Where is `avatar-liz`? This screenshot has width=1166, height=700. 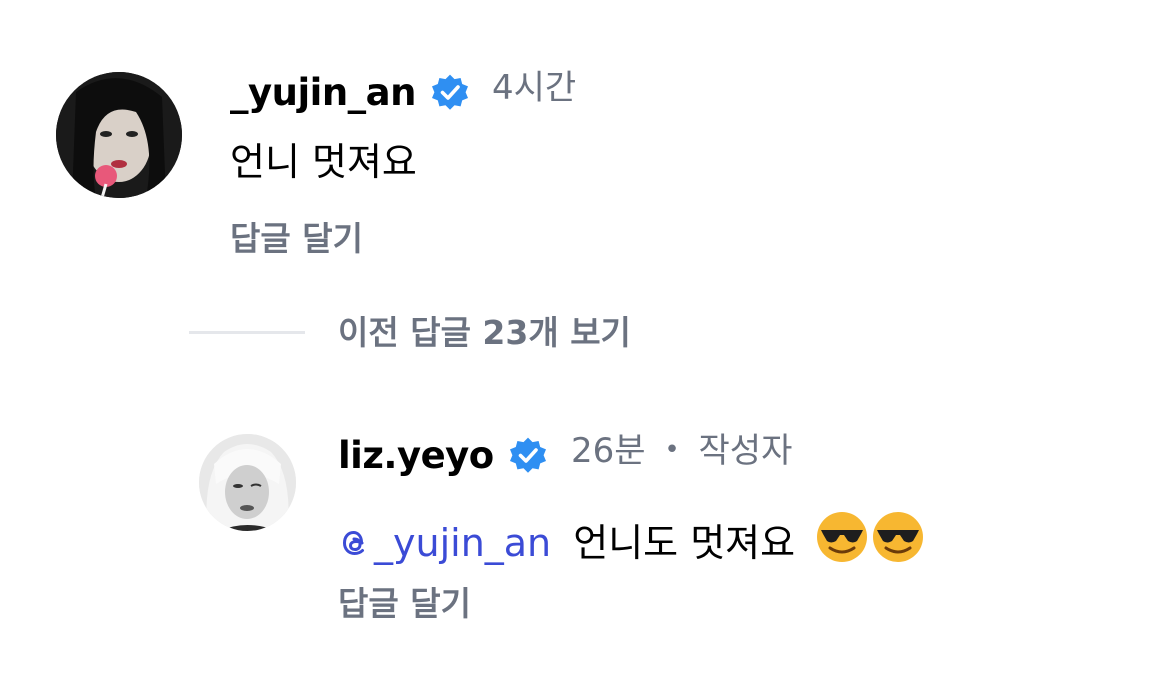 avatar-liz is located at coordinates (247, 482).